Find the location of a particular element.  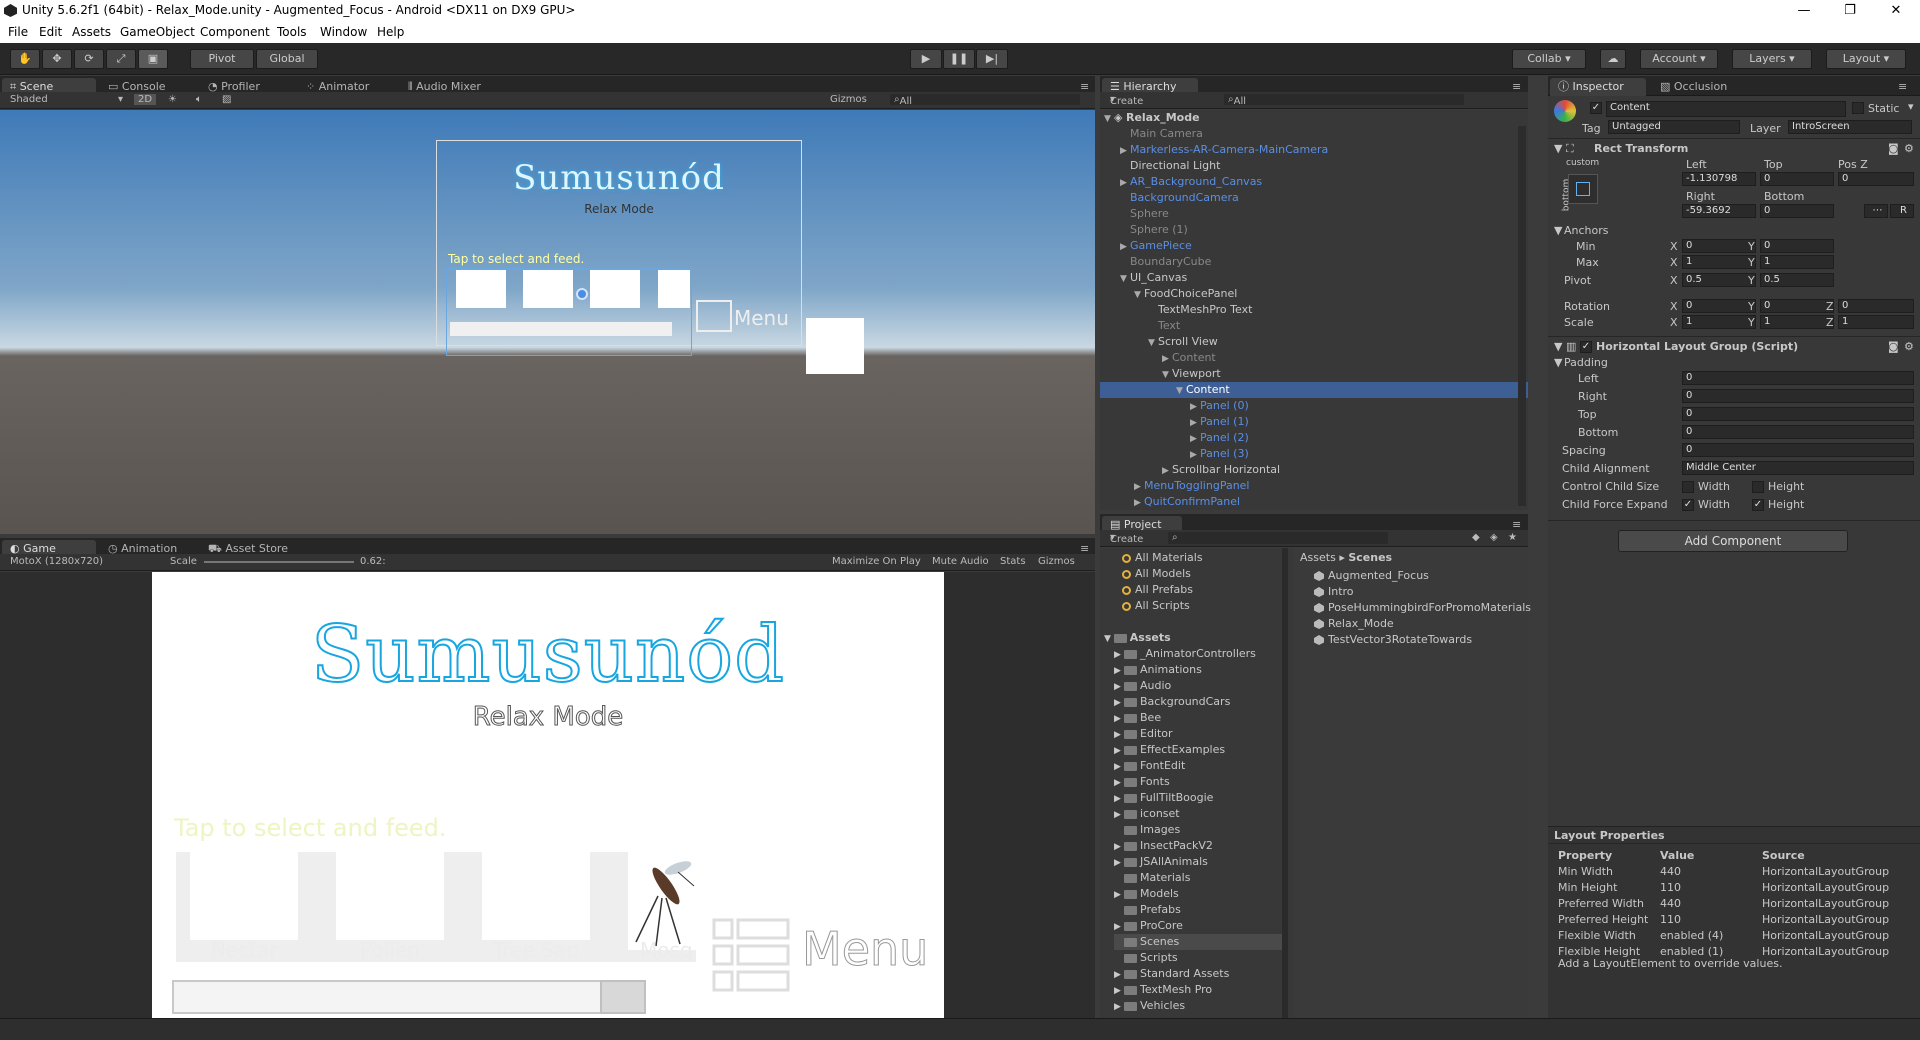

scene-file: Augmented_Focus is located at coordinates (1371, 576).